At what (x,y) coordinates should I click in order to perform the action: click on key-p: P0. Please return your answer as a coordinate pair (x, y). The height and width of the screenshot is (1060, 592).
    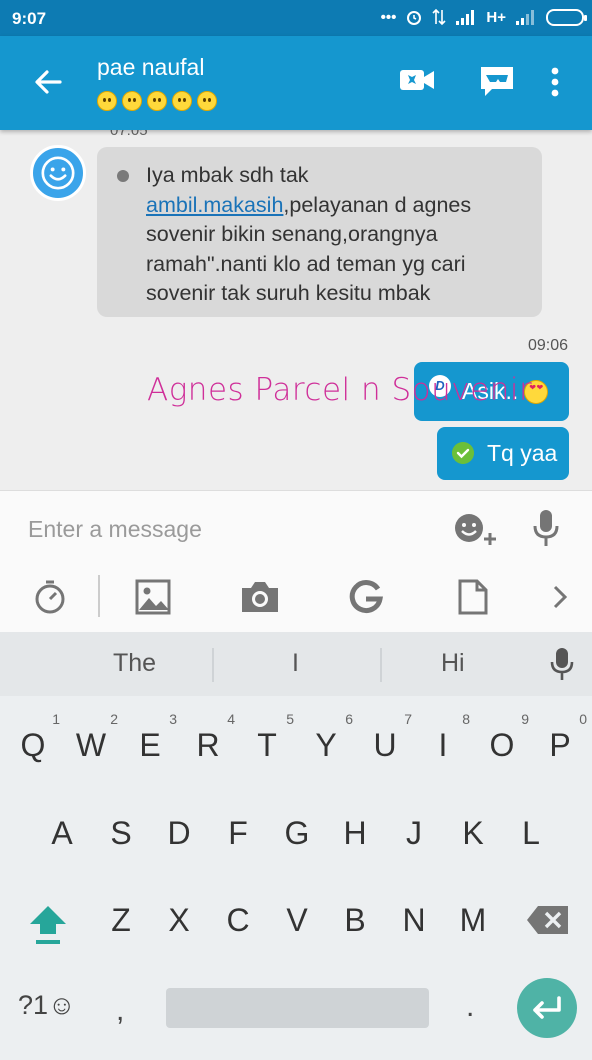
    Looking at the image, I should click on (561, 737).